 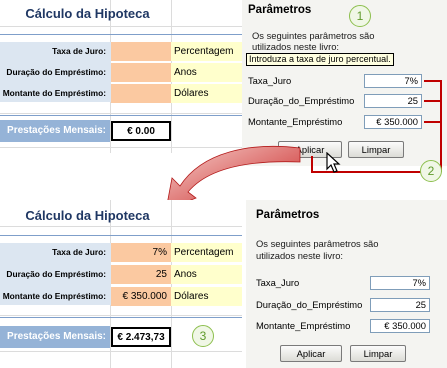 I want to click on step-1-badge: 1, so click(x=360, y=16).